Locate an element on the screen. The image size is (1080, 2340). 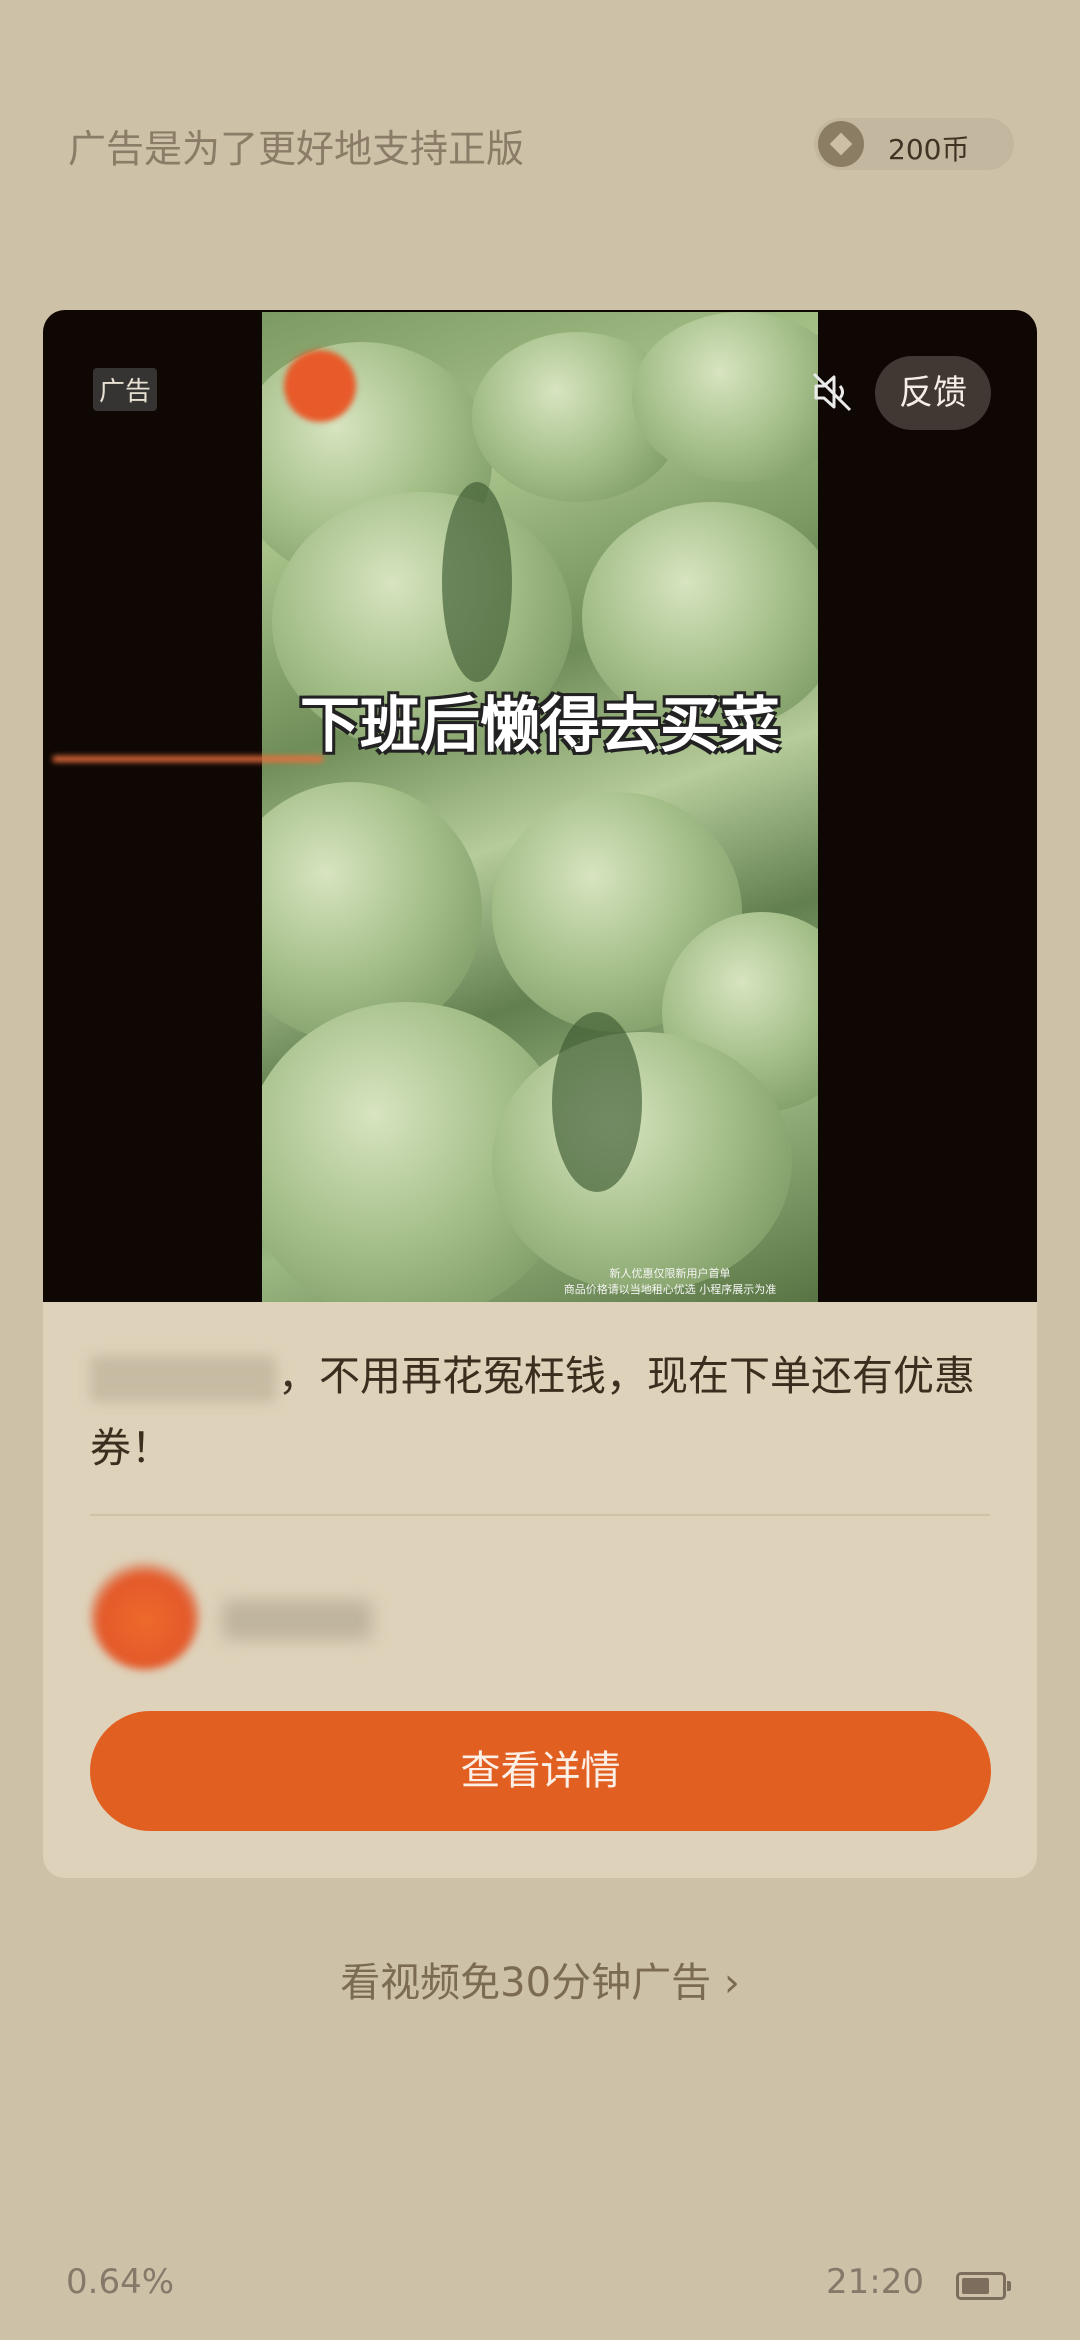
view-details-button: 查看详情 is located at coordinates (540, 1771).